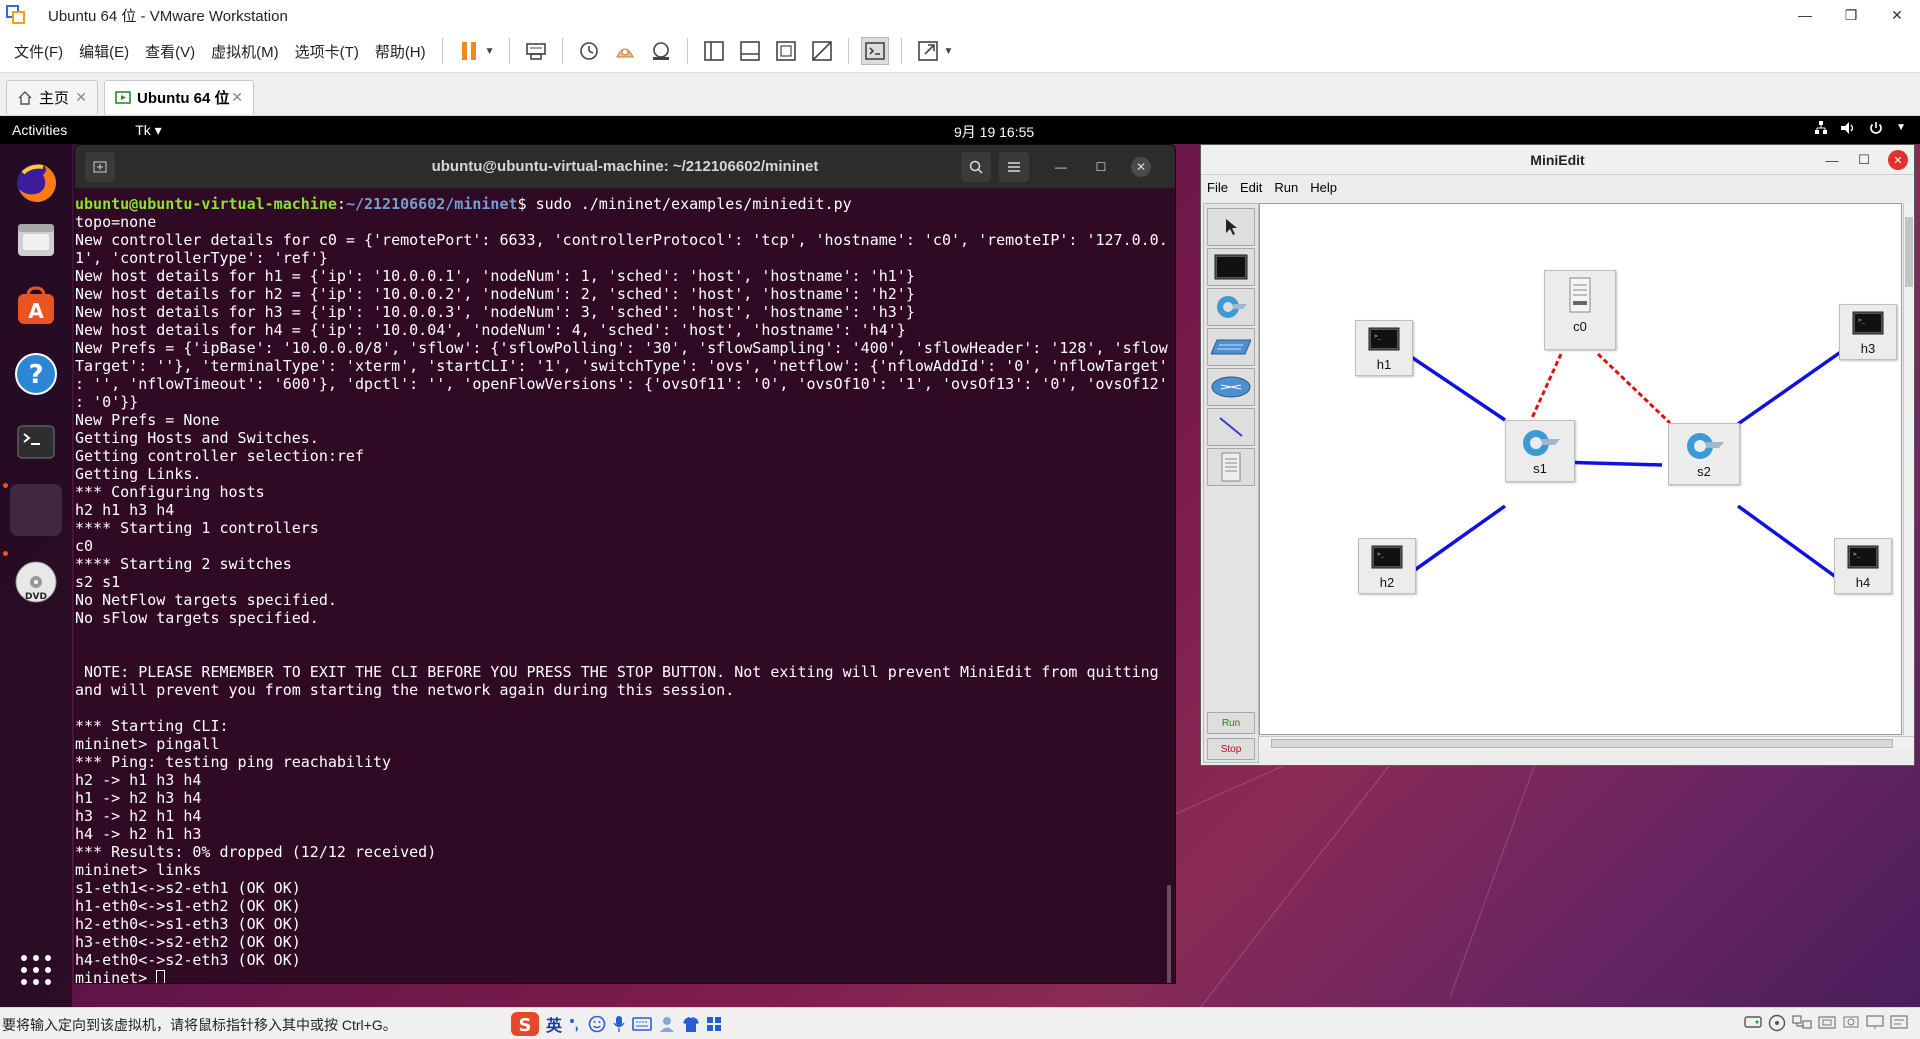  I want to click on stretch-dropdown-chevron-down-icon: ▼, so click(949, 51).